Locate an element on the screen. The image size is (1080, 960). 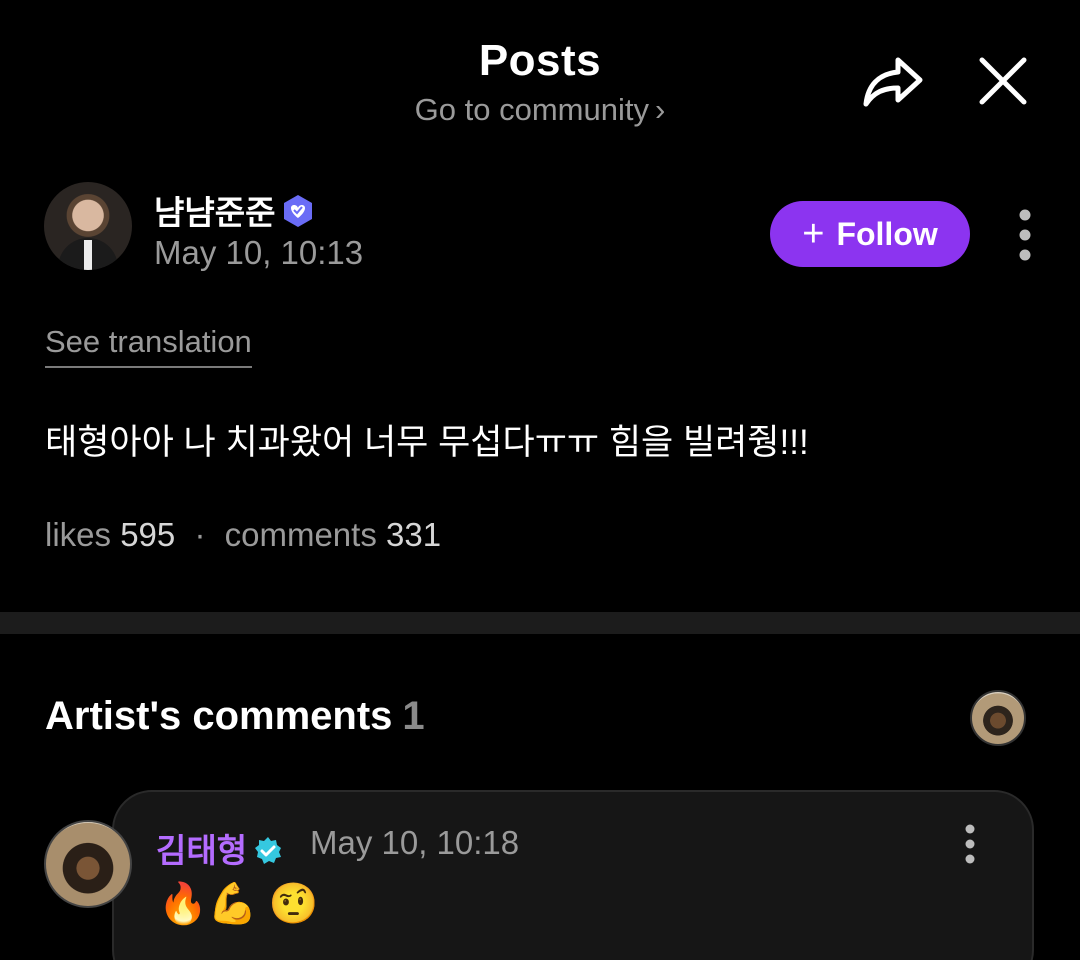
avatar-tie is located at coordinates (88, 255).